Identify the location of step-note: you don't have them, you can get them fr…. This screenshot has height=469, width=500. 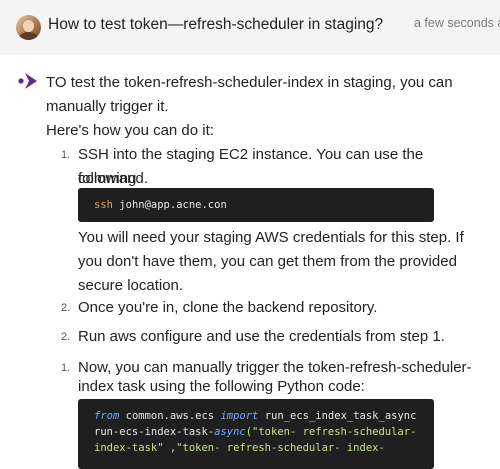
(267, 261).